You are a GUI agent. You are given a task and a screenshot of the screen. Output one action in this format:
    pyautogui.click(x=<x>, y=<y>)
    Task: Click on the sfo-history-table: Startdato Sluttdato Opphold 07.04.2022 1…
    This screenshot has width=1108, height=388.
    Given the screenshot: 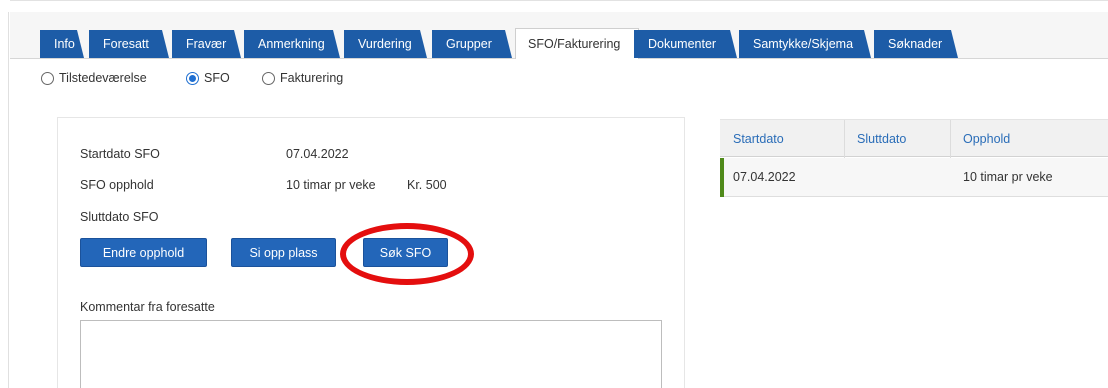 What is the action you would take?
    pyautogui.click(x=914, y=158)
    